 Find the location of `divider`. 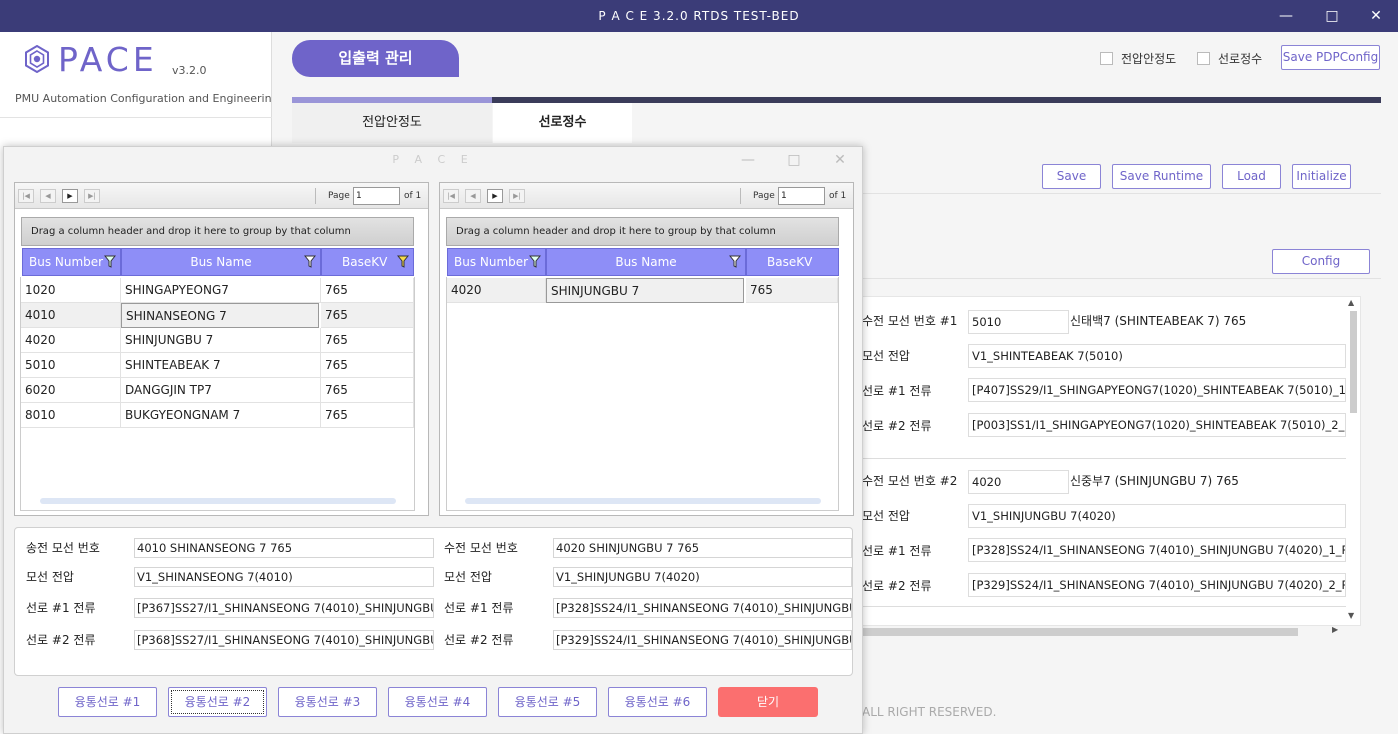

divider is located at coordinates (1118, 278).